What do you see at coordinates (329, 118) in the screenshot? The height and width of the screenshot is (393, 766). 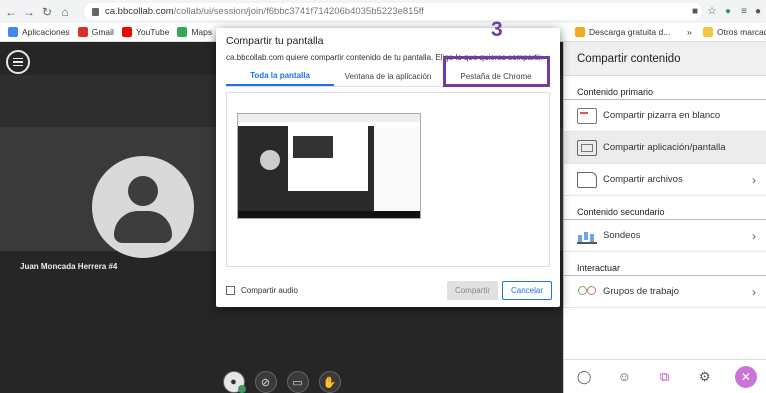 I see `thumb-browser-bar` at bounding box center [329, 118].